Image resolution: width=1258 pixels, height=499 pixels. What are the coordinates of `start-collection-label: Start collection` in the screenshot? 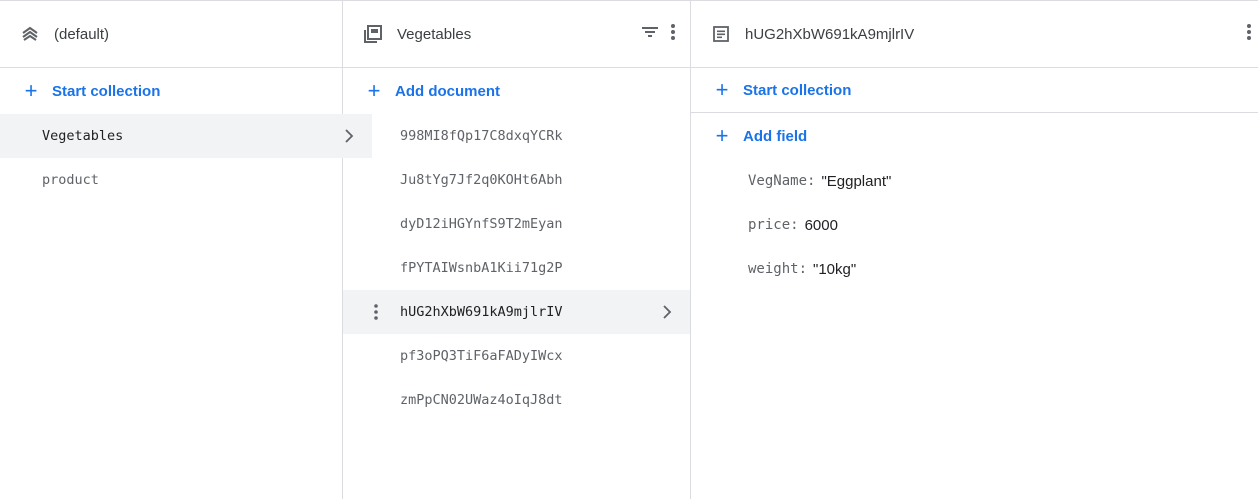 It's located at (106, 91).